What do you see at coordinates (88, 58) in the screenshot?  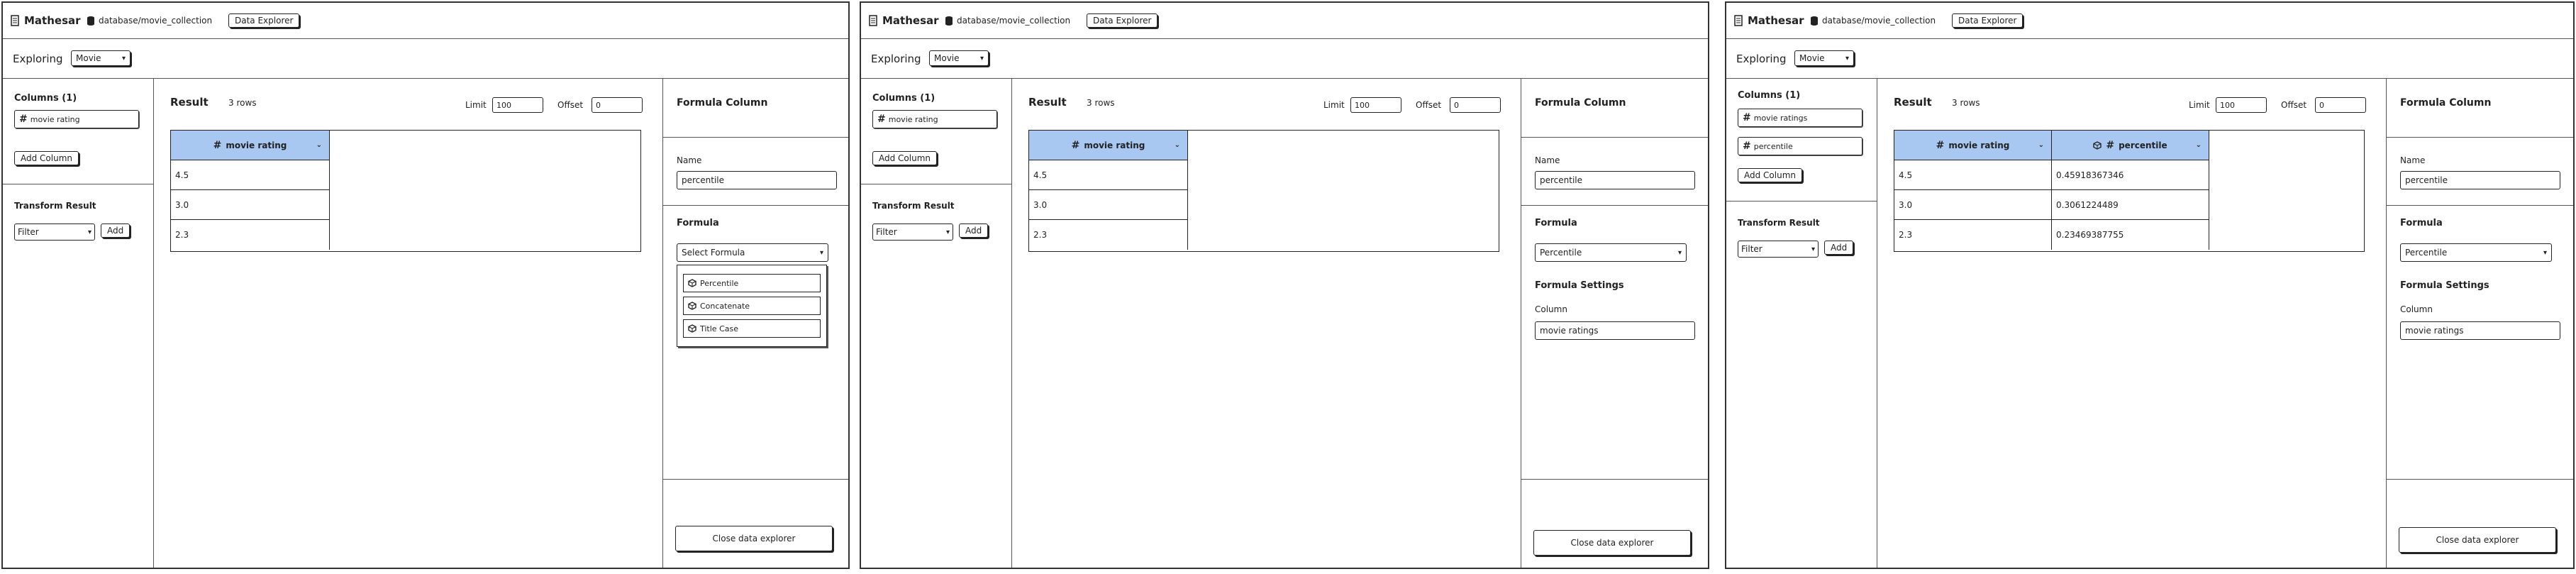 I see `table-select-value: Movie` at bounding box center [88, 58].